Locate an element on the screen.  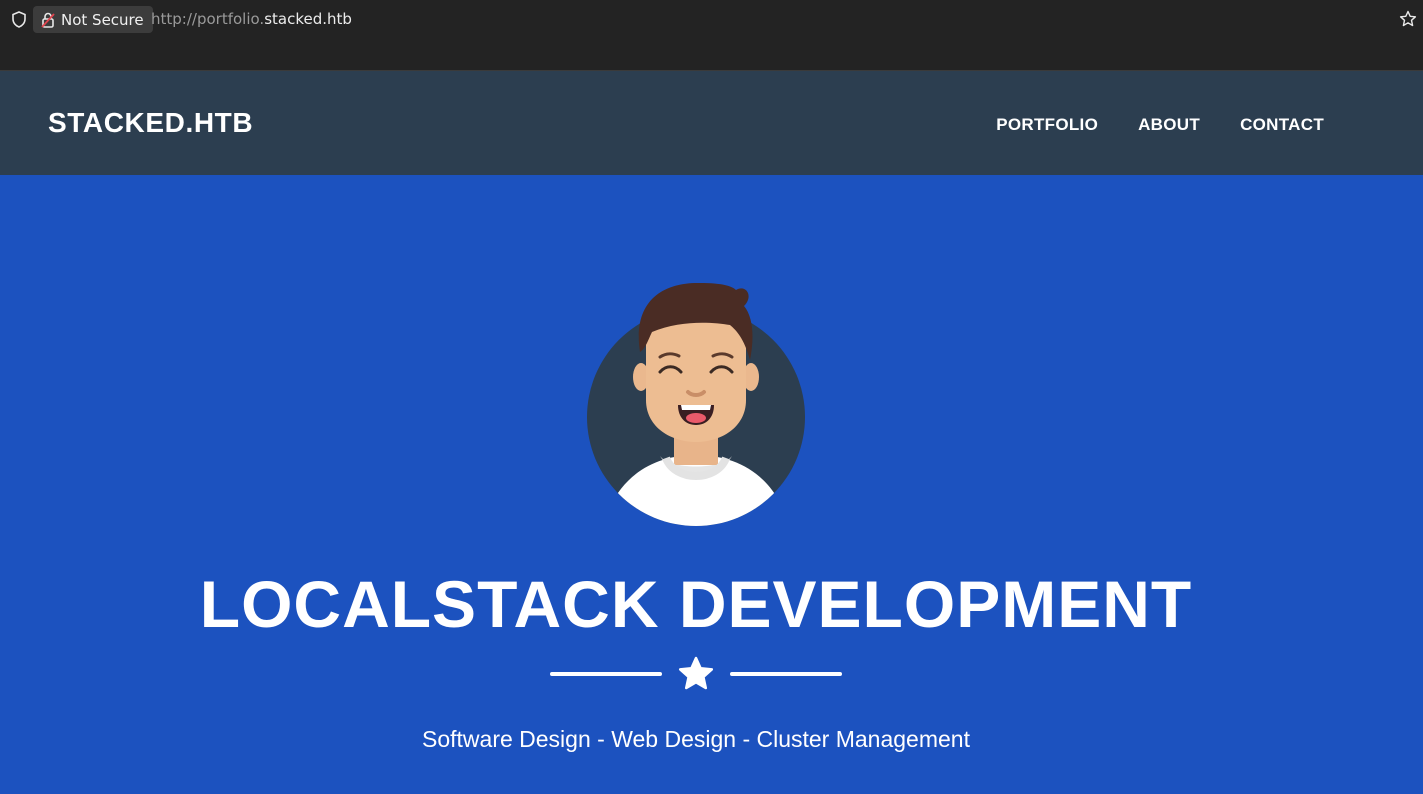
hero-title: LOCALSTACK DEVELOPMENT is located at coordinates (696, 604).